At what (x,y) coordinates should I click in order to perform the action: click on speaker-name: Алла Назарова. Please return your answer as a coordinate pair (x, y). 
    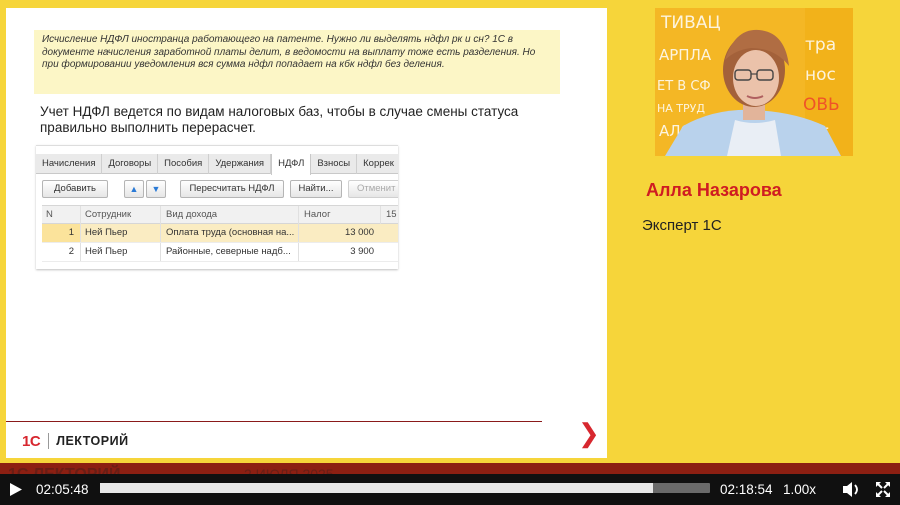
    Looking at the image, I should click on (714, 190).